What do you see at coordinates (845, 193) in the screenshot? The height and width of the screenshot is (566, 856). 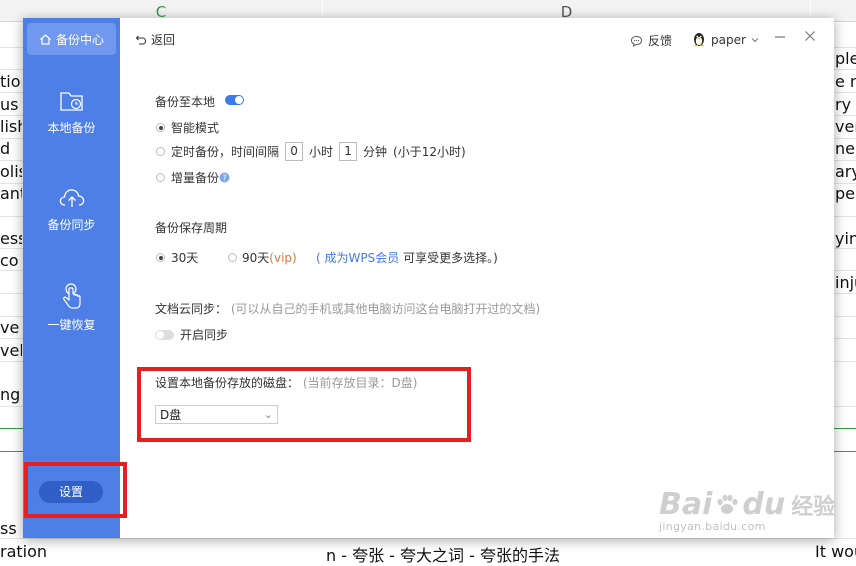 I see `cell-right: pers` at bounding box center [845, 193].